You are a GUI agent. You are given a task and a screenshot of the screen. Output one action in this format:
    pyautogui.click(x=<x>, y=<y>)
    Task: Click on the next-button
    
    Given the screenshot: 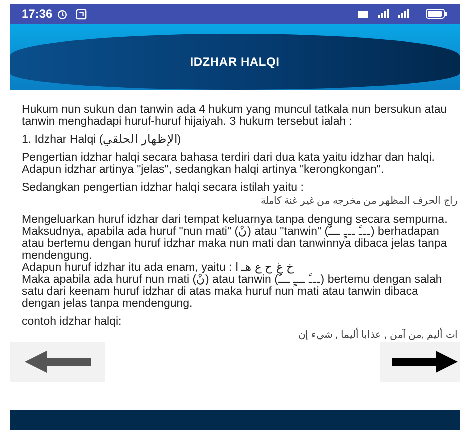 What is the action you would take?
    pyautogui.click(x=420, y=362)
    